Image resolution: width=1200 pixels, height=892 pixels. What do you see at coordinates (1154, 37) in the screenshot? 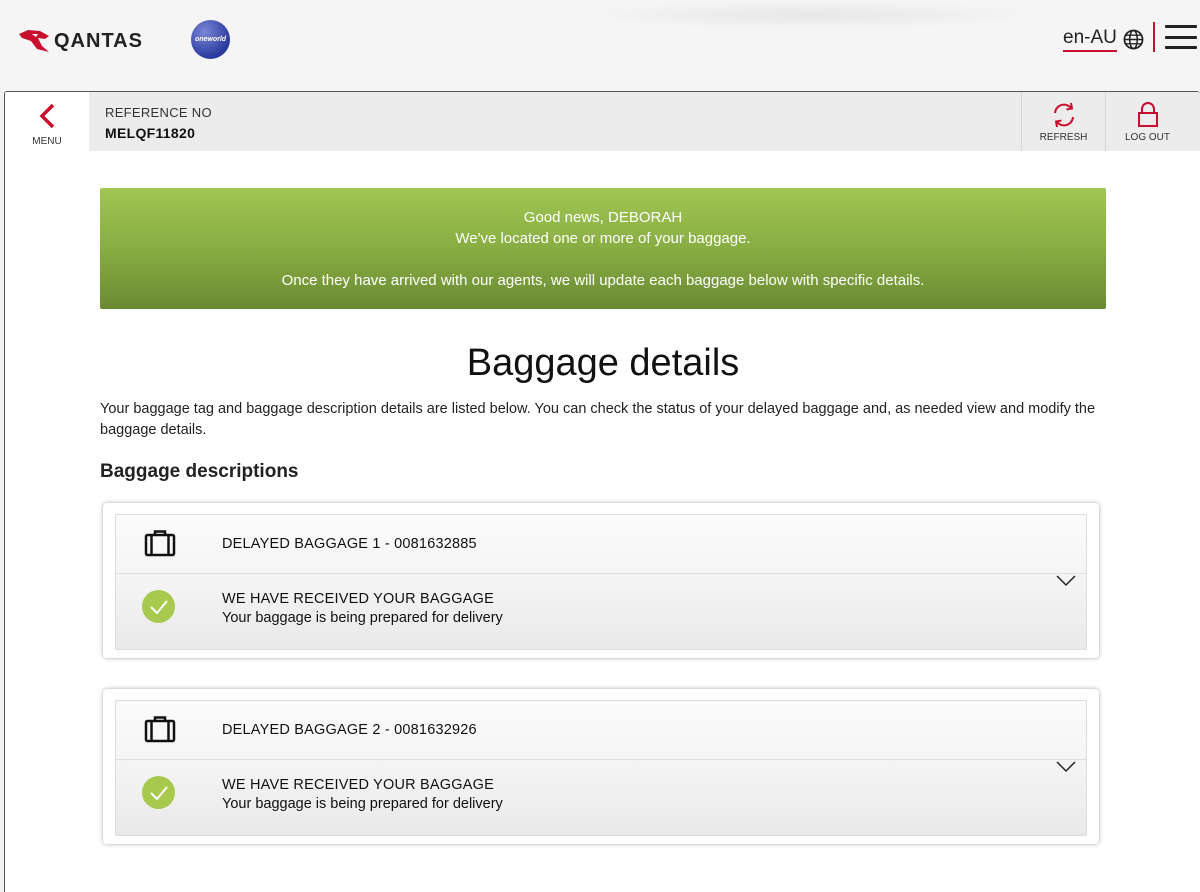
I see `header-divider` at bounding box center [1154, 37].